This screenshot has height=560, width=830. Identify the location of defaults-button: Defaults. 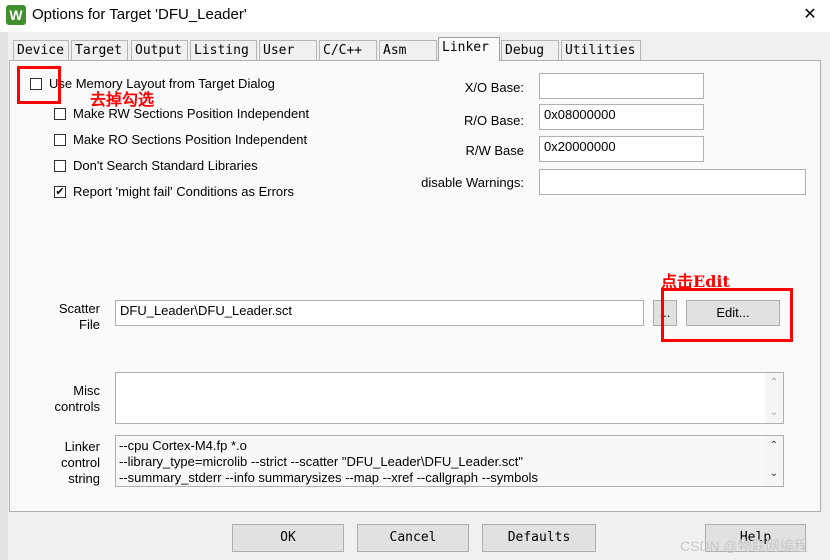
(539, 538).